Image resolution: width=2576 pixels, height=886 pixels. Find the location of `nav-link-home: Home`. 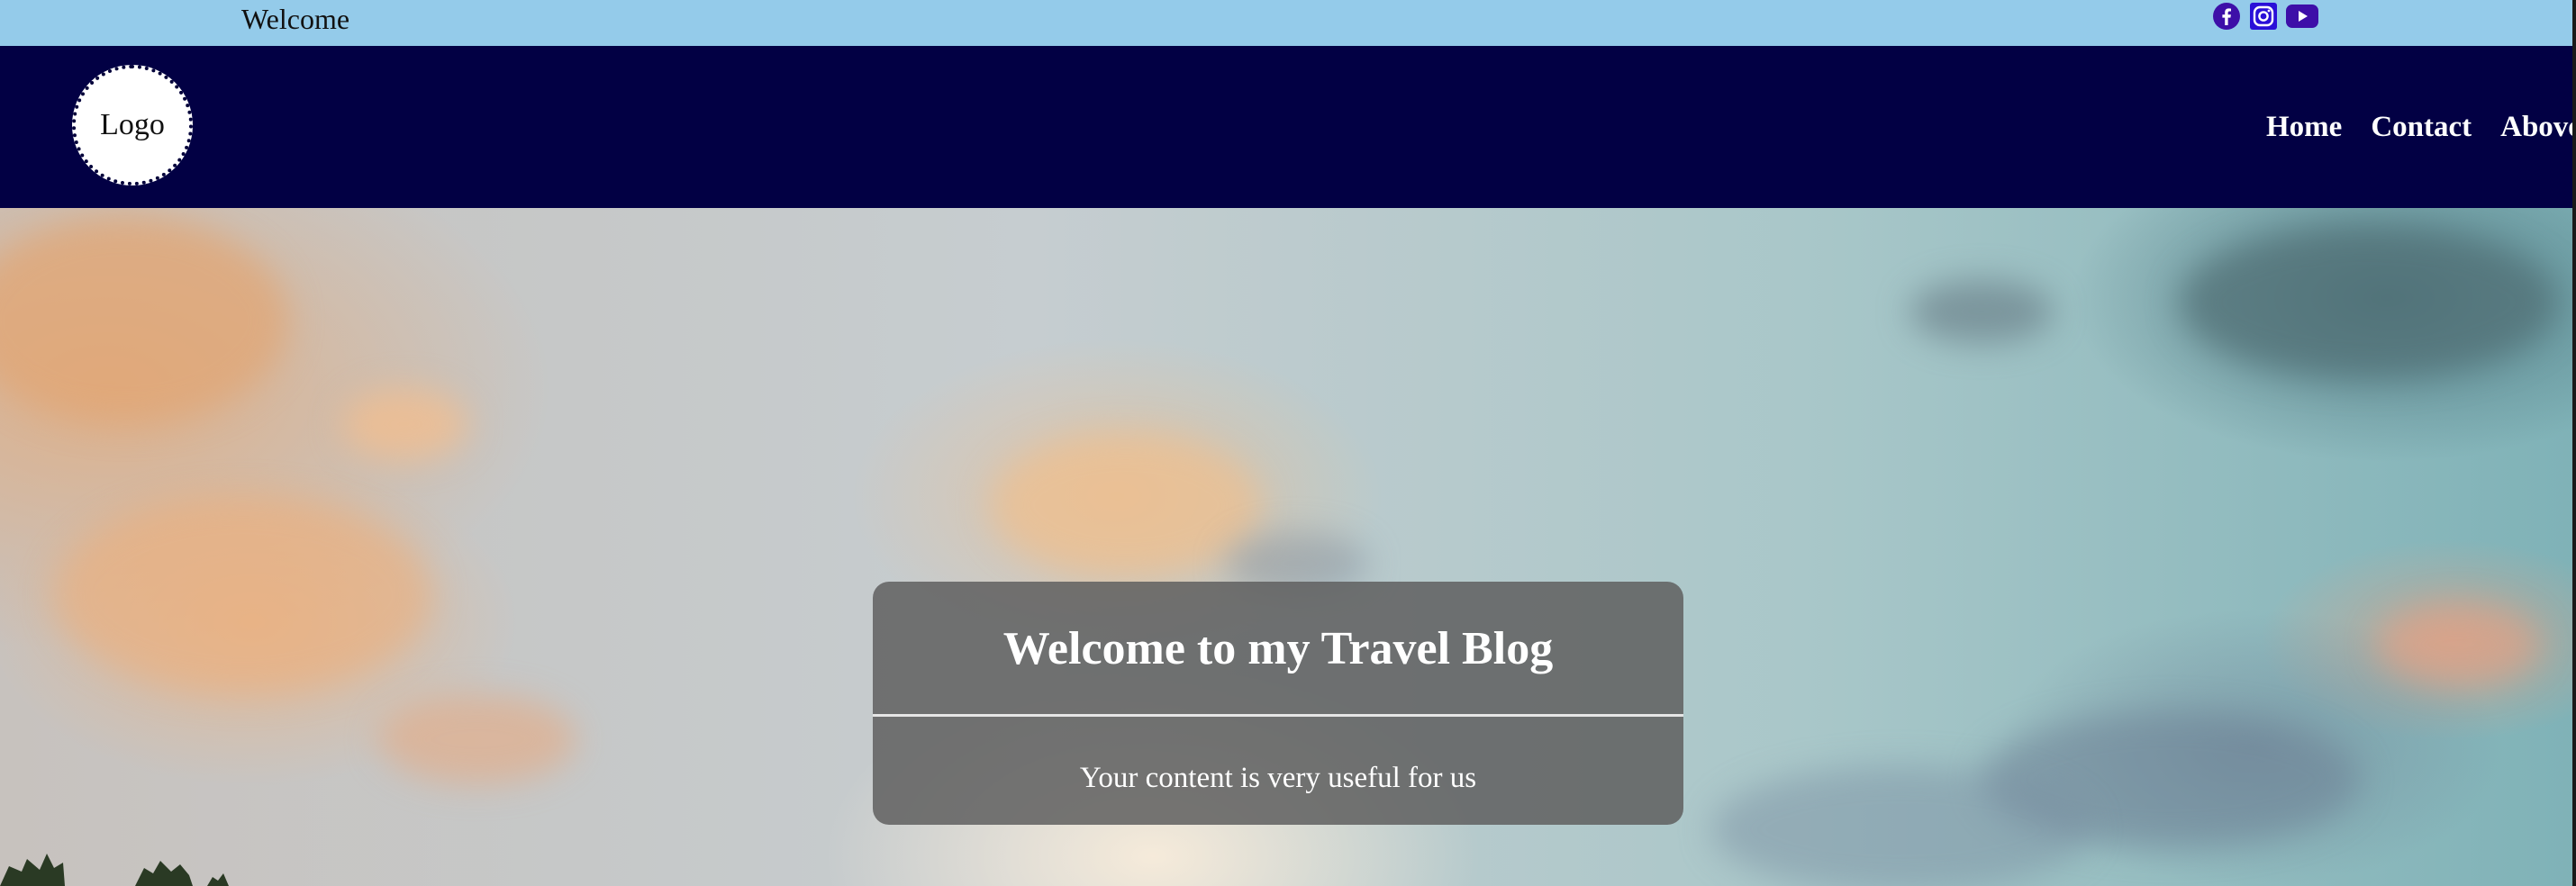

nav-link-home: Home is located at coordinates (2304, 127).